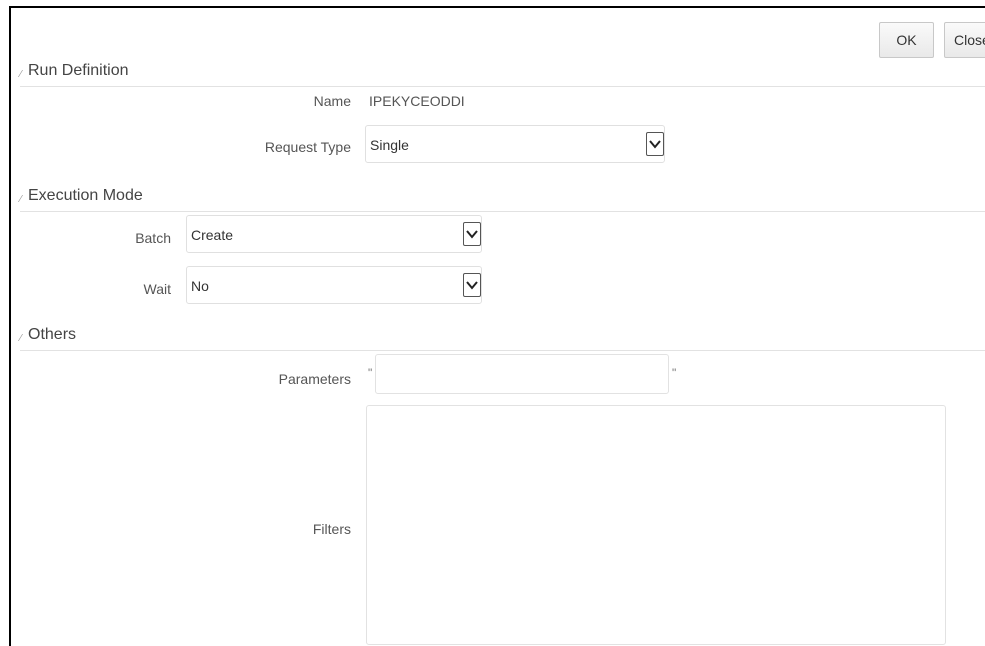  Describe the element at coordinates (332, 101) in the screenshot. I see `name-label: Name` at that location.